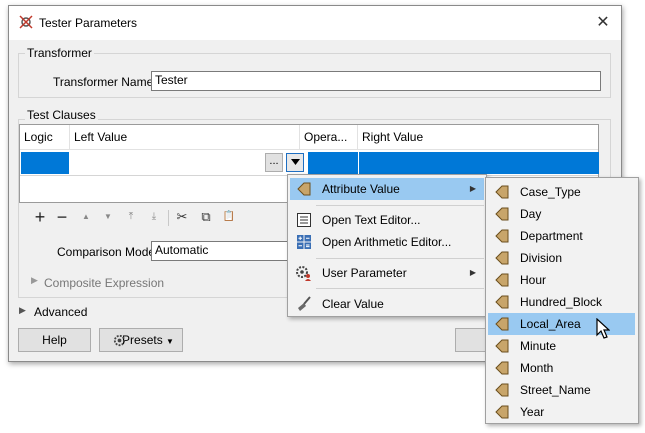  Describe the element at coordinates (108, 217) in the screenshot. I see `move-down-button: ▼` at that location.